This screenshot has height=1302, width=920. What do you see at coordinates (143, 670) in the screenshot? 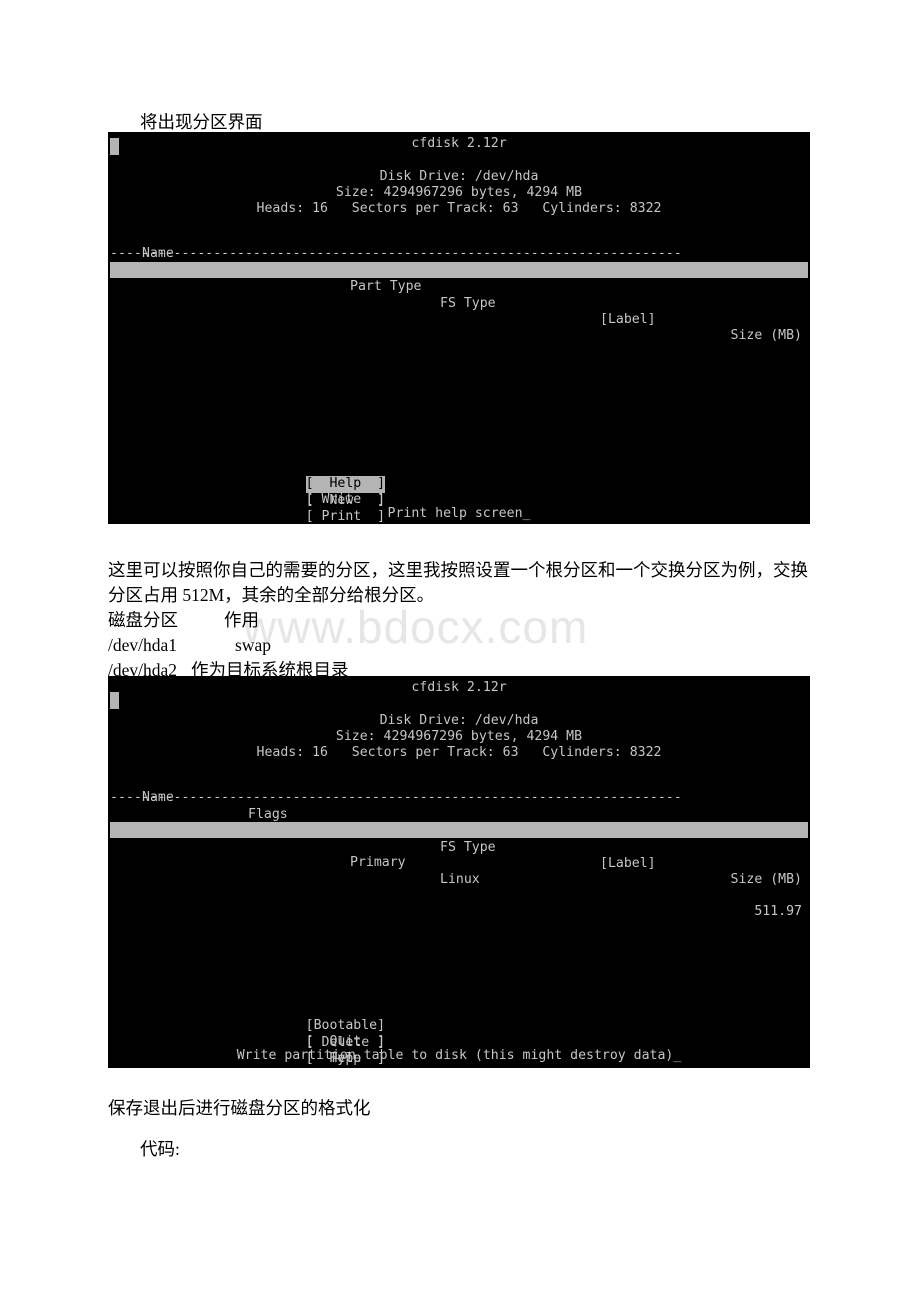
I see `mapping-row2-partition: /dev/hda2` at bounding box center [143, 670].